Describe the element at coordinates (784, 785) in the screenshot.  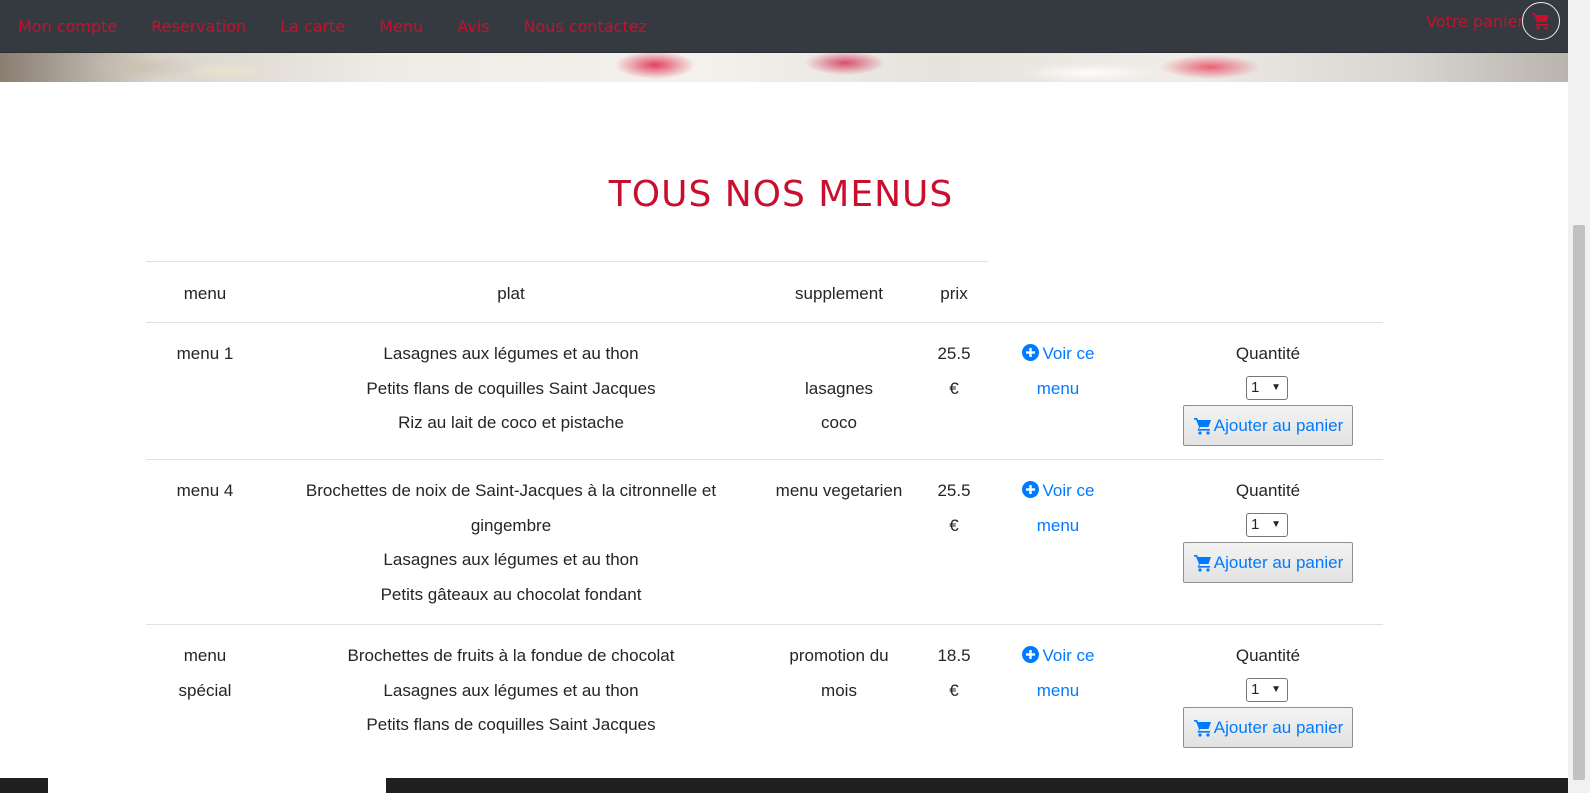
I see `bottom-taskbar` at that location.